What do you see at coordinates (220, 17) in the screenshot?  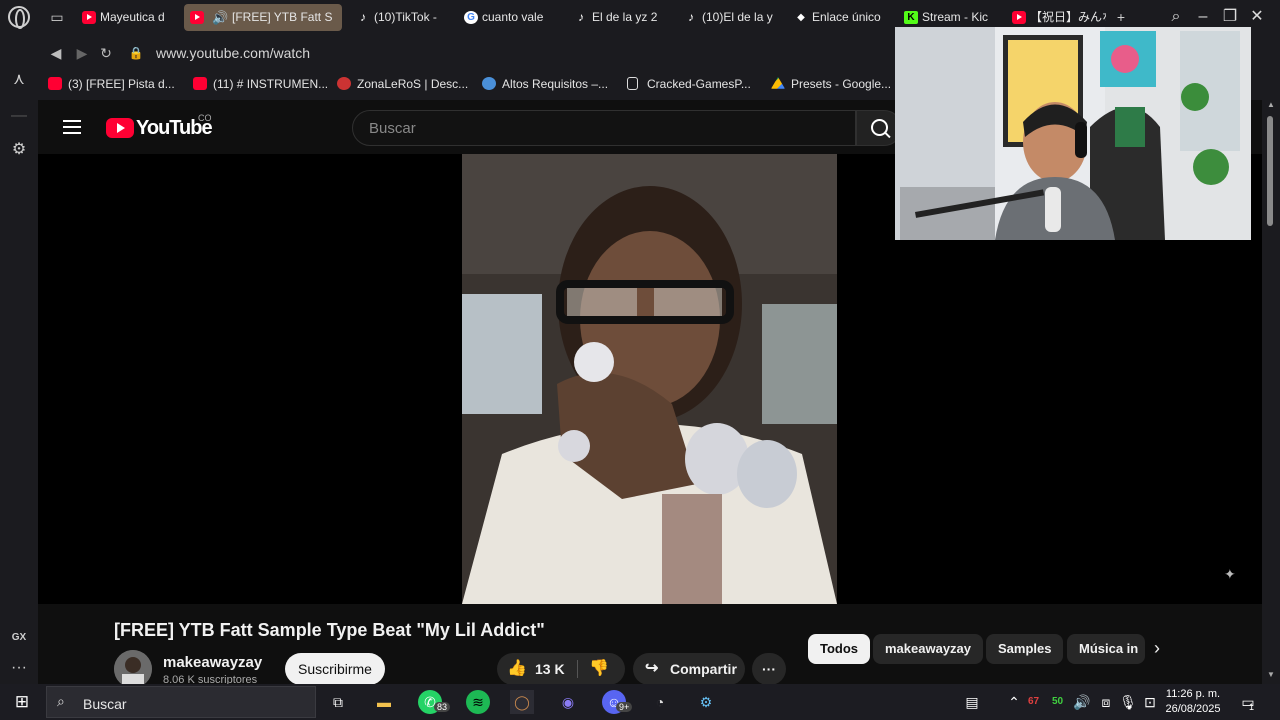 I see `speaker-icon: 🔊` at bounding box center [220, 17].